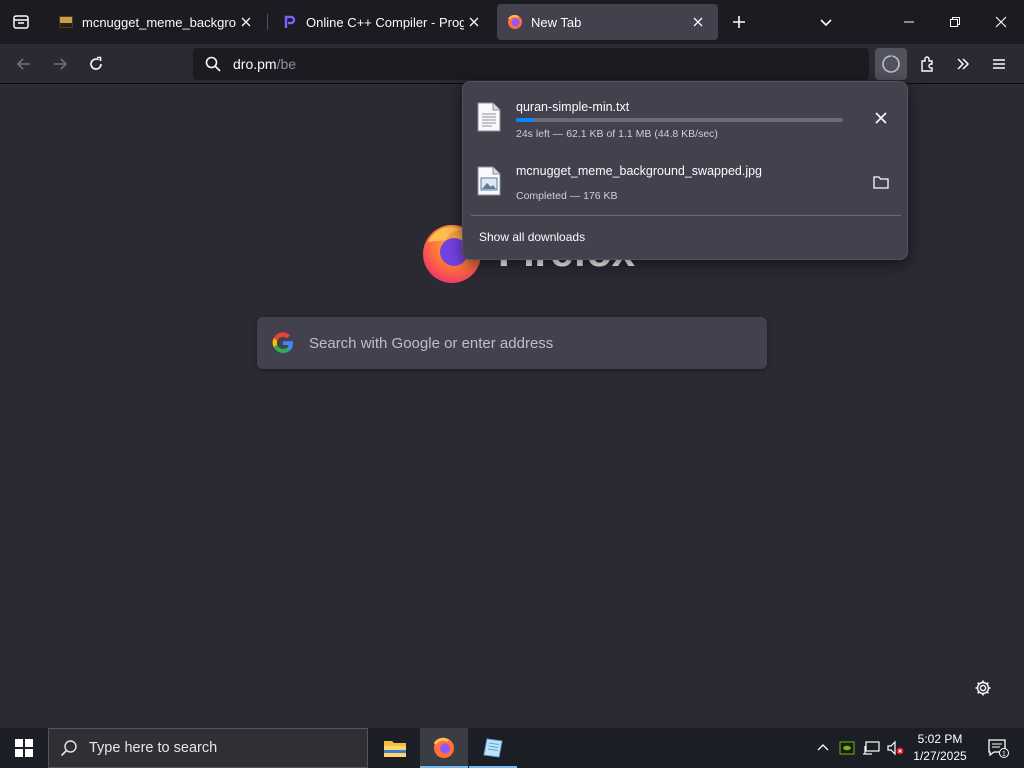 This screenshot has height=768, width=1024. I want to click on show-in-folder-button, so click(881, 182).